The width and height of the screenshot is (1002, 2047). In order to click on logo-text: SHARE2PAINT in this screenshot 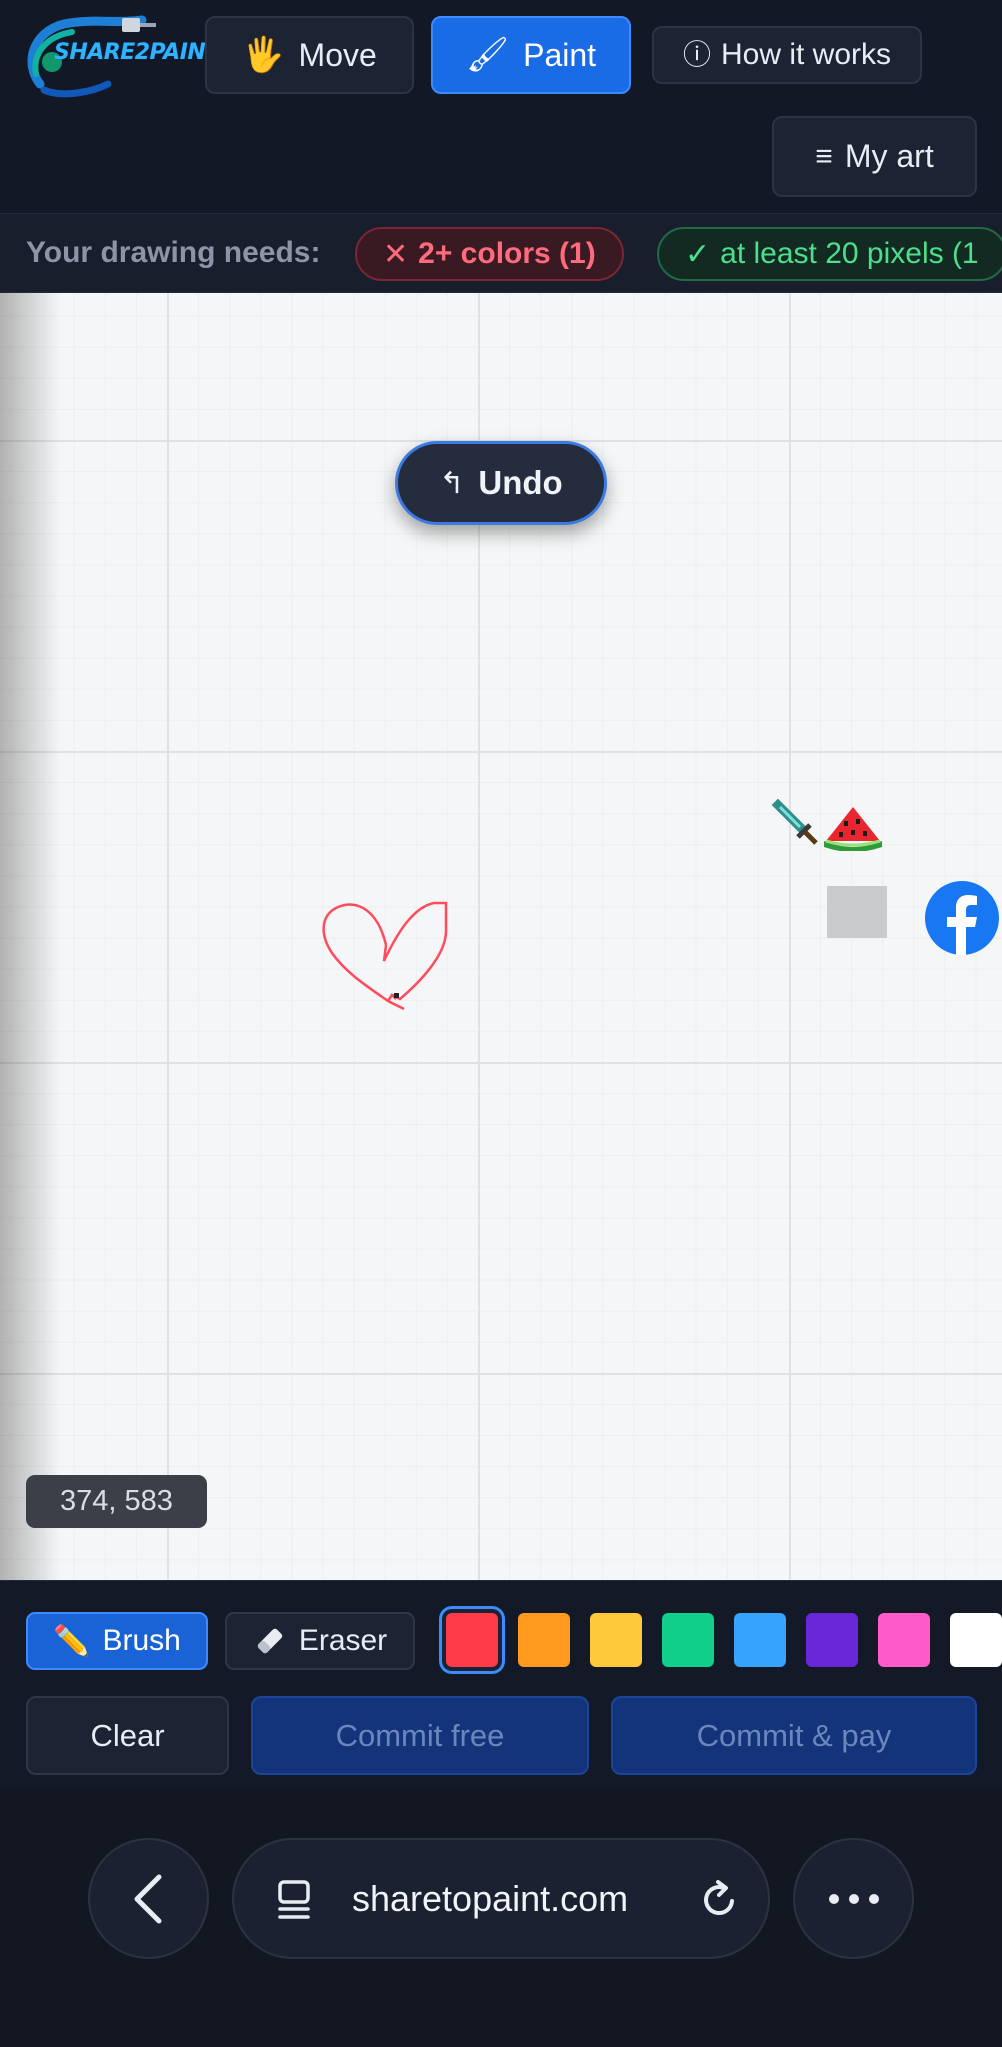, I will do `click(137, 52)`.